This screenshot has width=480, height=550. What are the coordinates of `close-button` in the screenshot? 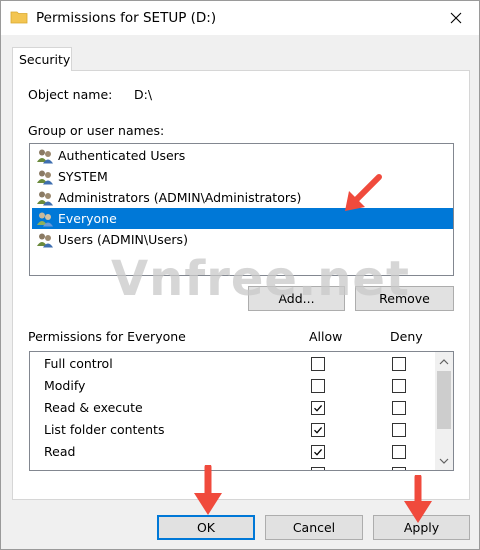 It's located at (456, 18).